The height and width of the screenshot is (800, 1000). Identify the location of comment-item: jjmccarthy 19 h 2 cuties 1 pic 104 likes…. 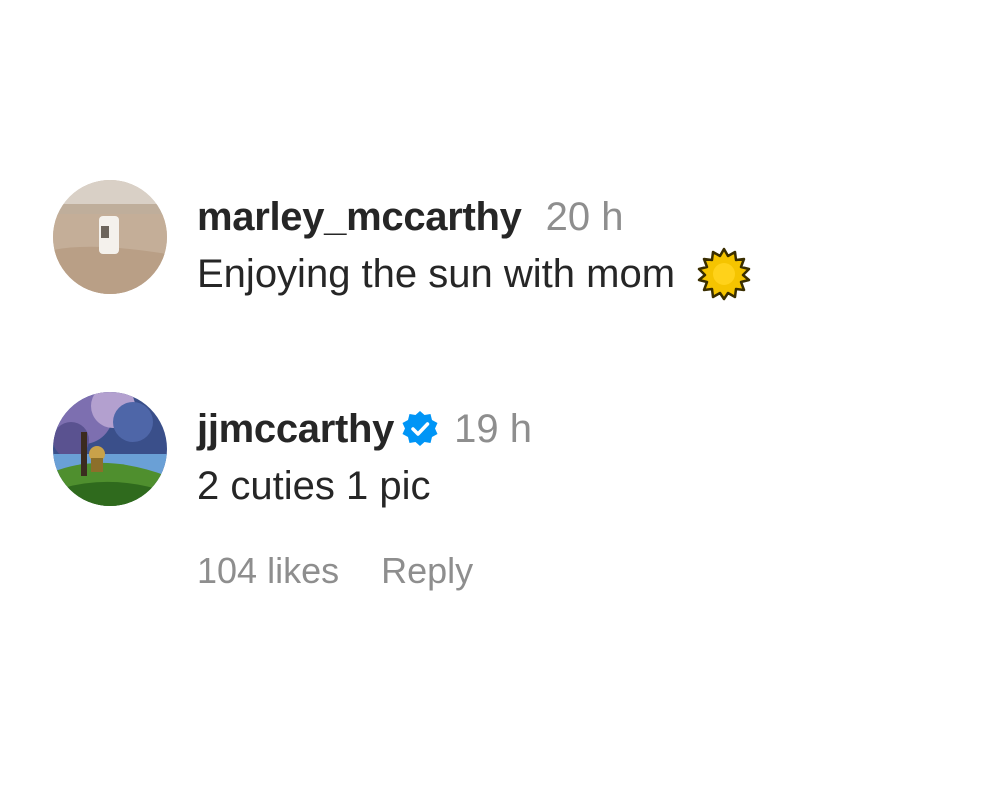
(292, 492).